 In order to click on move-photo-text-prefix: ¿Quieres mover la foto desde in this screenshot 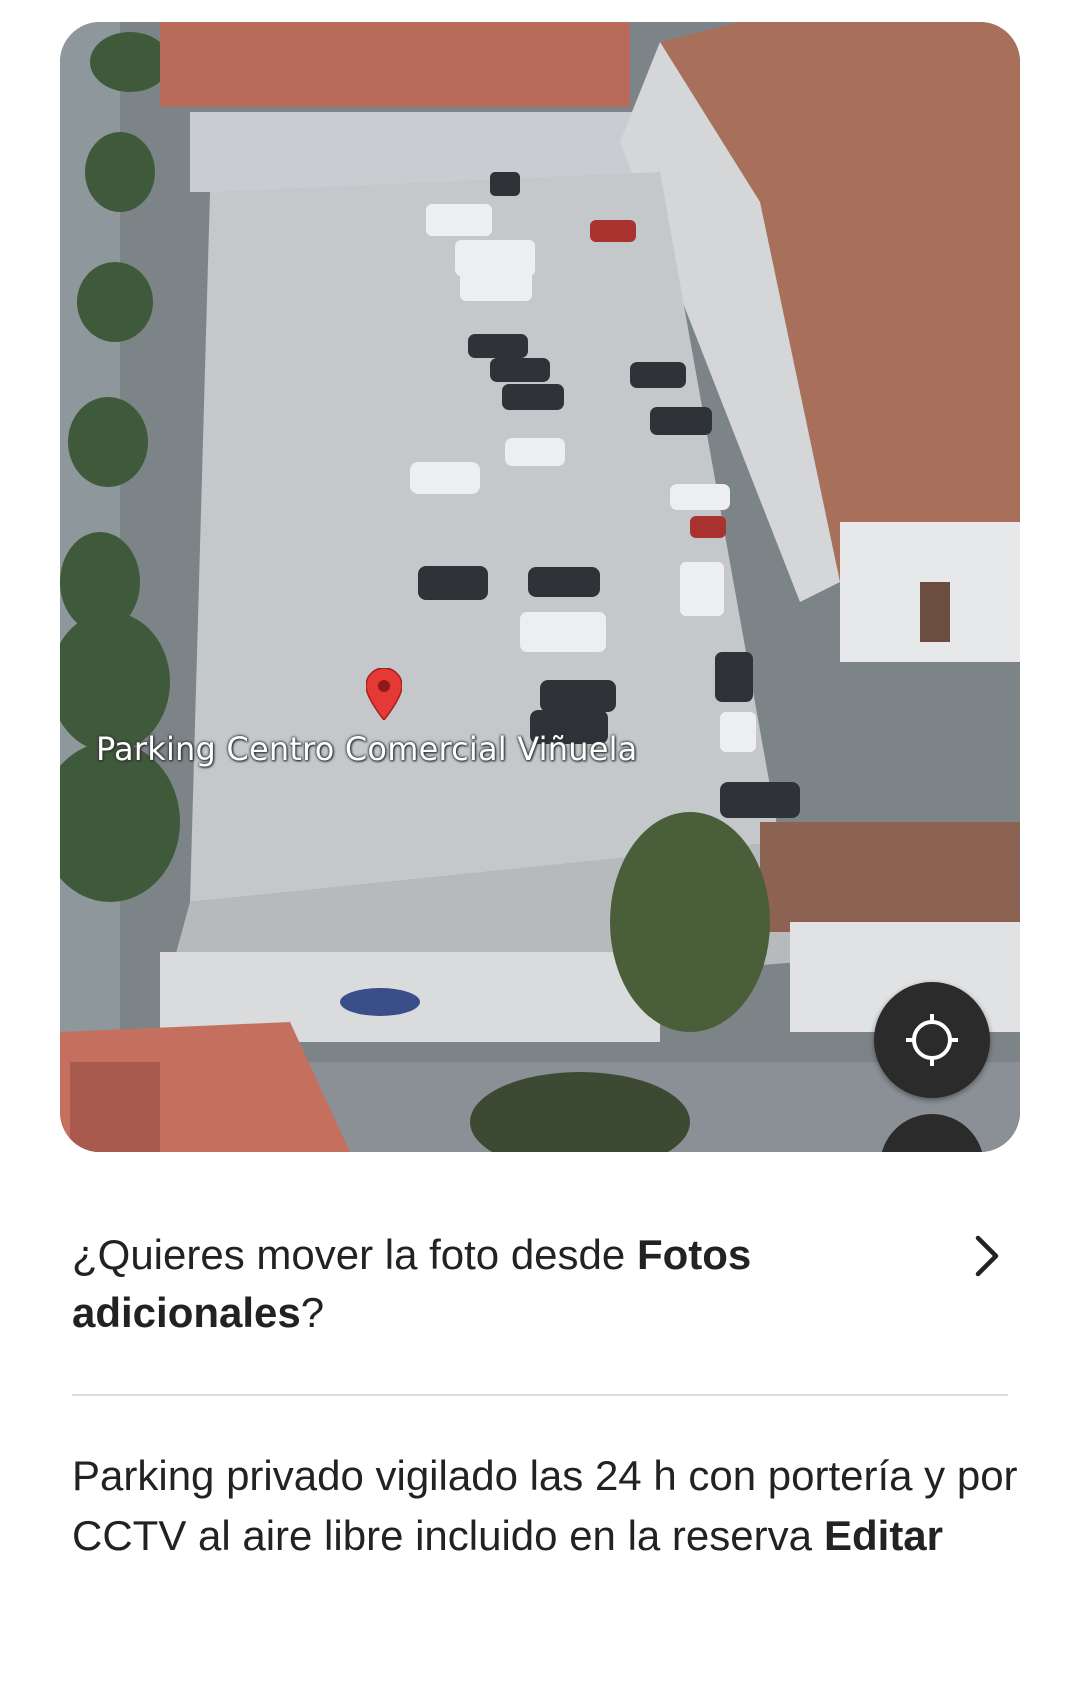, I will do `click(354, 1254)`.